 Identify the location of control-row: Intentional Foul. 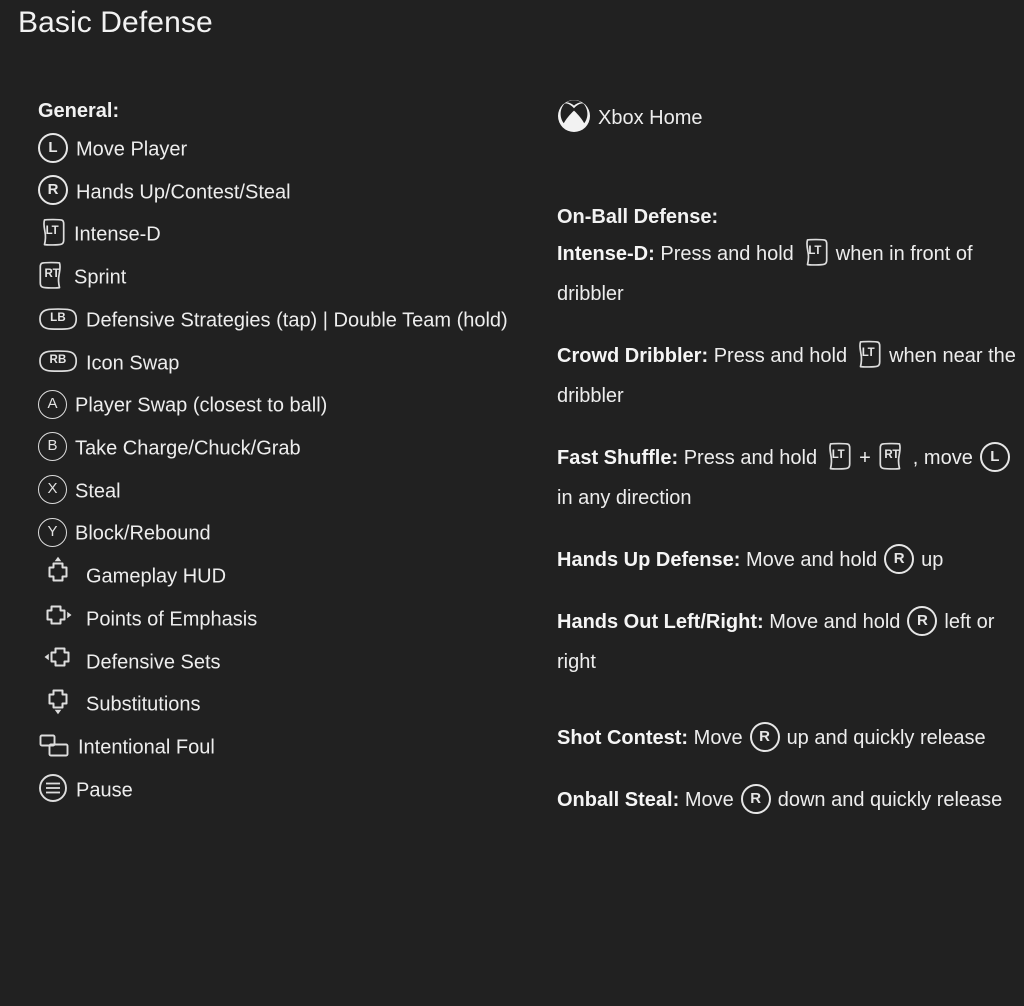
(278, 747).